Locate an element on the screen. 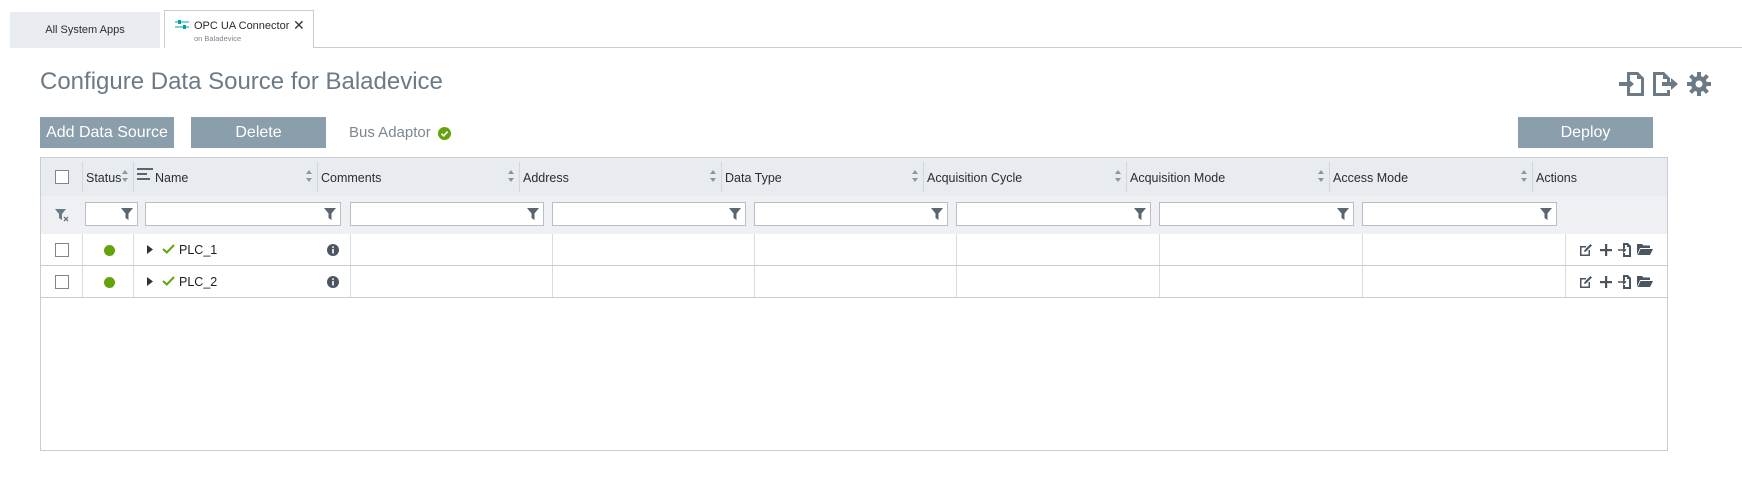 Image resolution: width=1742 pixels, height=492 pixels. column-label: Acquisition Cycle is located at coordinates (975, 178).